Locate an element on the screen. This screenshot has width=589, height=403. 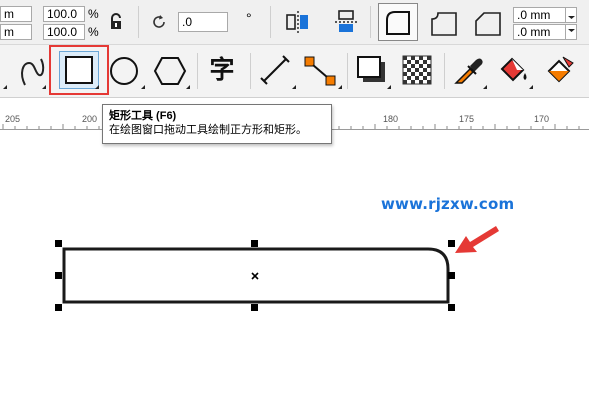
dimension-tool-button is located at coordinates (275, 70).